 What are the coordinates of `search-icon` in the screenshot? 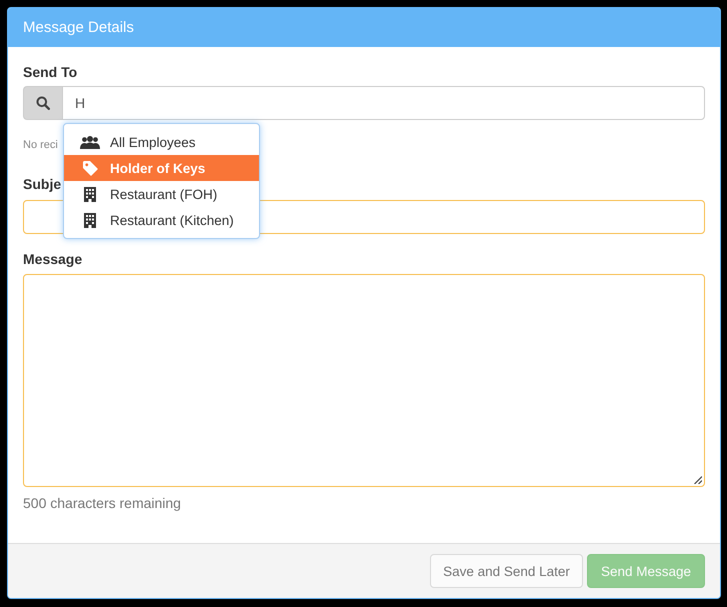 It's located at (43, 103).